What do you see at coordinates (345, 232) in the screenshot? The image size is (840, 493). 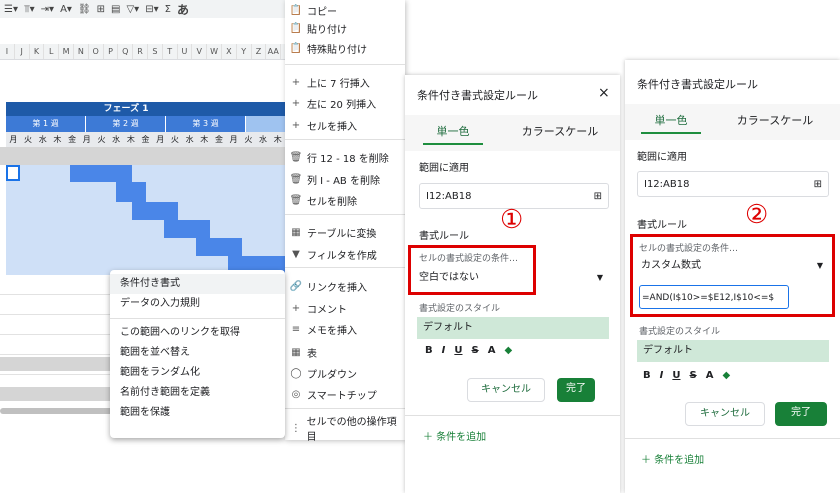 I see `menu-convert-table: ▦ テーブルに変換` at bounding box center [345, 232].